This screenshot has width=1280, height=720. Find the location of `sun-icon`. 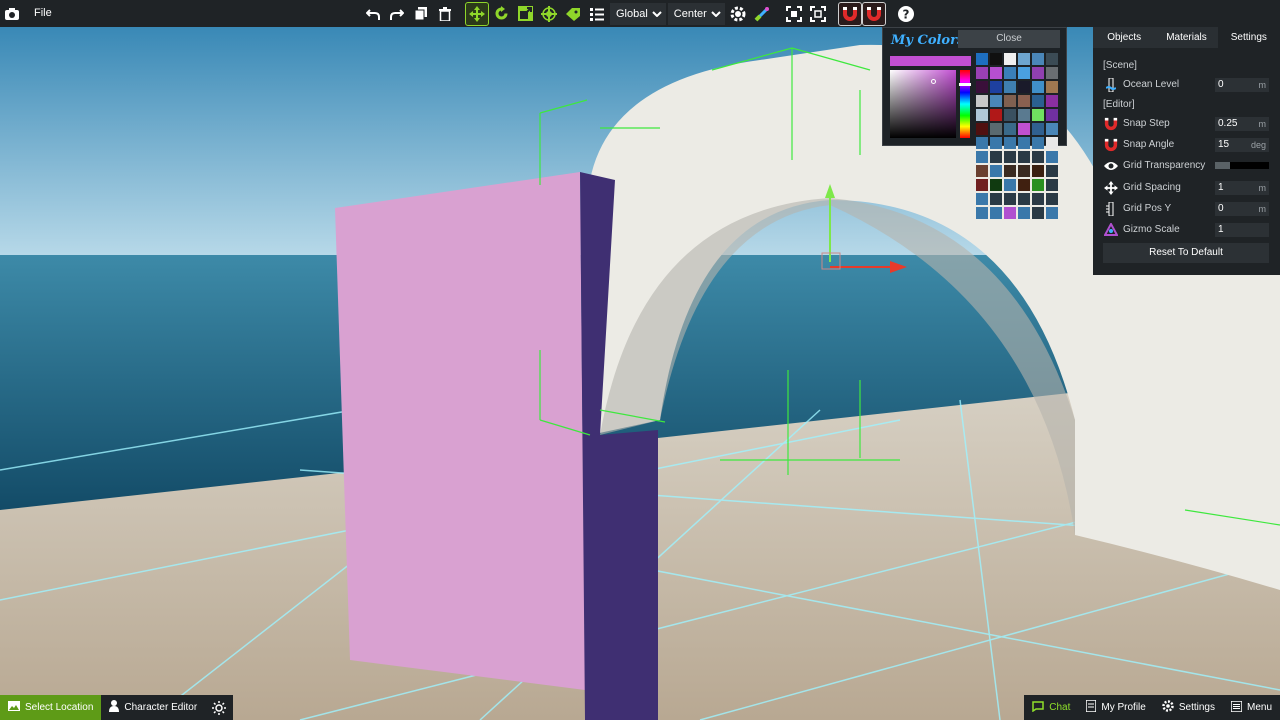

sun-icon is located at coordinates (219, 707).